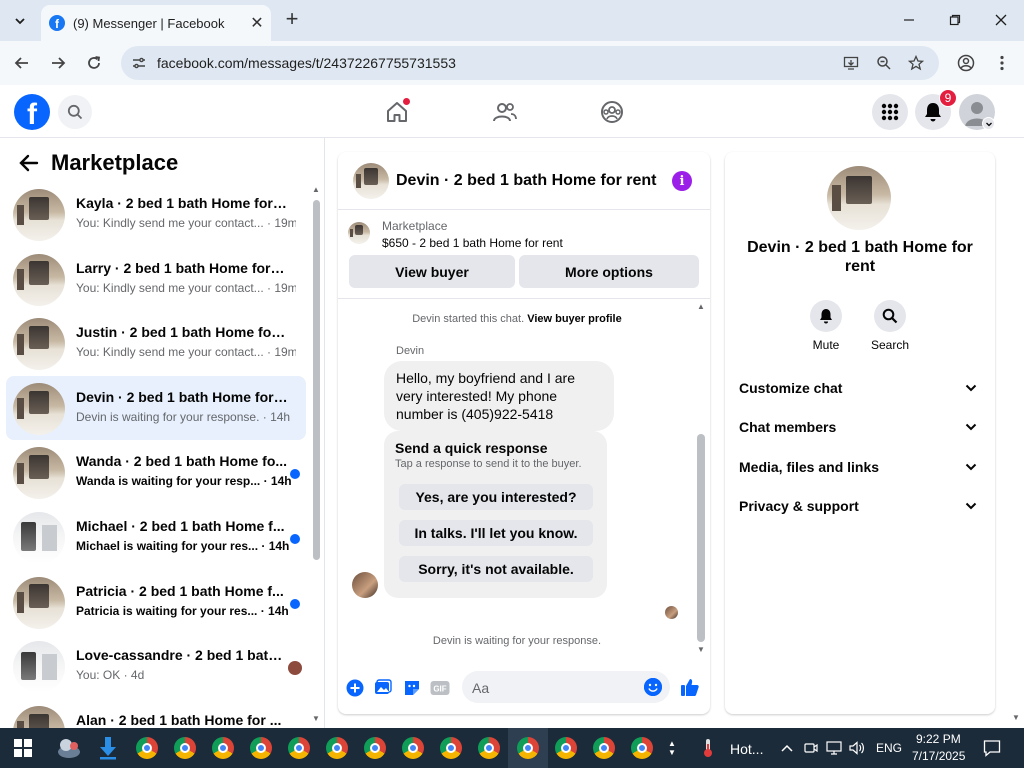 The width and height of the screenshot is (1024, 768). Describe the element at coordinates (316, 380) in the screenshot. I see `conversation-scrollbar` at that location.